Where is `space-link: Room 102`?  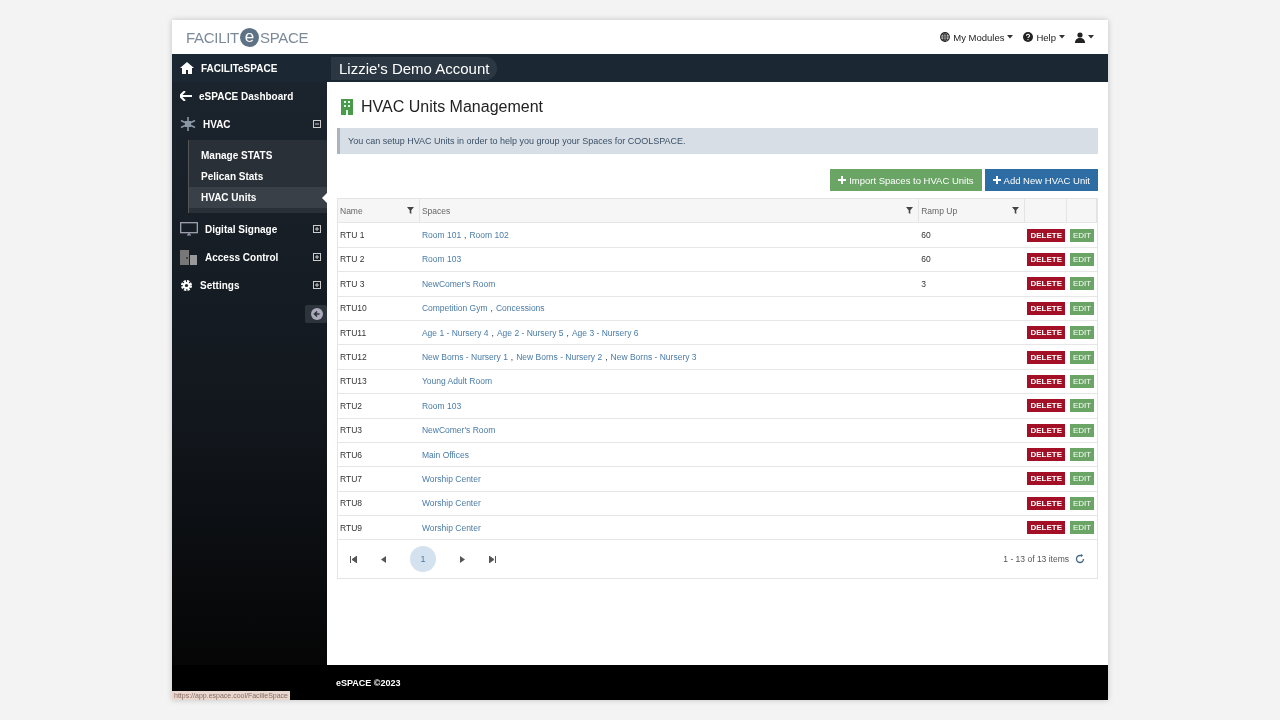
space-link: Room 102 is located at coordinates (489, 235).